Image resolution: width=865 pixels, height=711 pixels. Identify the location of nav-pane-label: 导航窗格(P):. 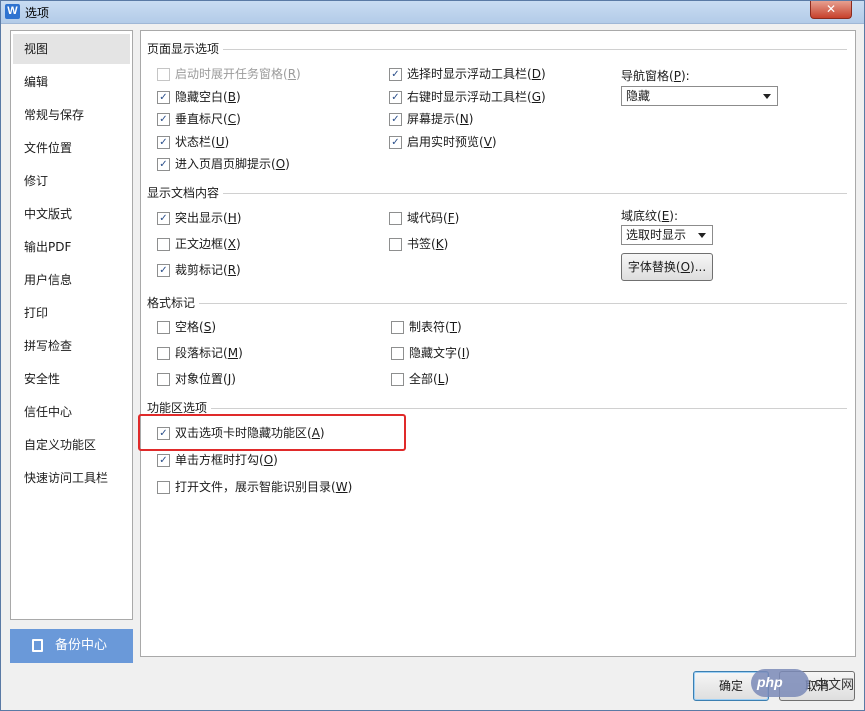
(655, 76).